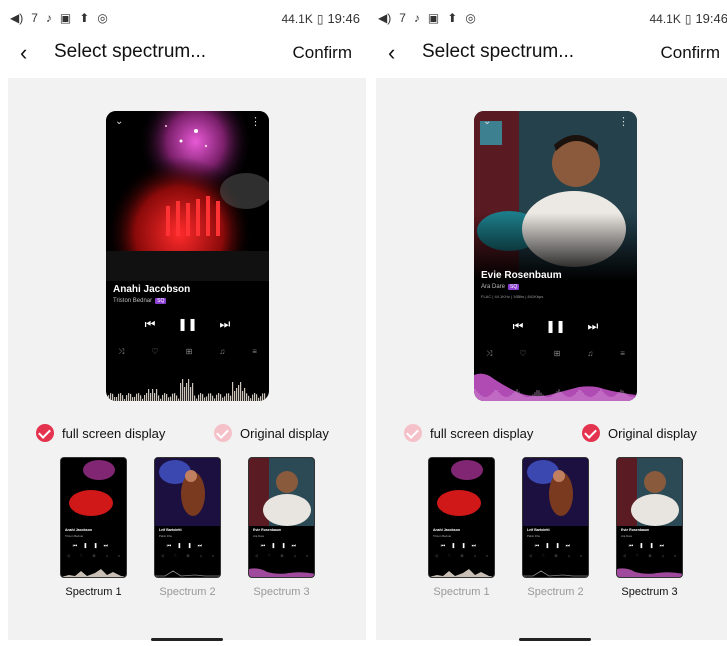  Describe the element at coordinates (550, 20) in the screenshot. I see `status-bar: ◀) 7 ♪ ▣ ⬆ ◎ 44.1K ▯ 19:46` at that location.